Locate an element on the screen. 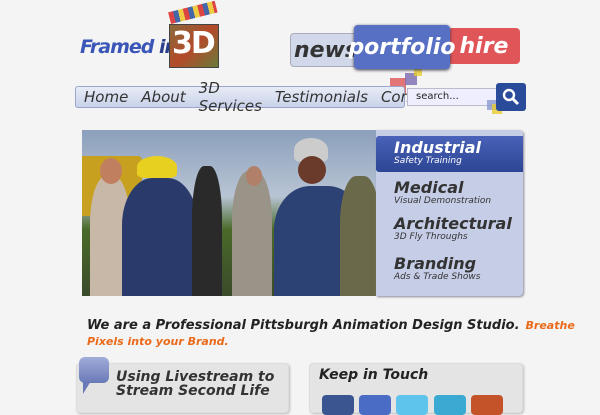  logo-3d: 3D is located at coordinates (194, 43).